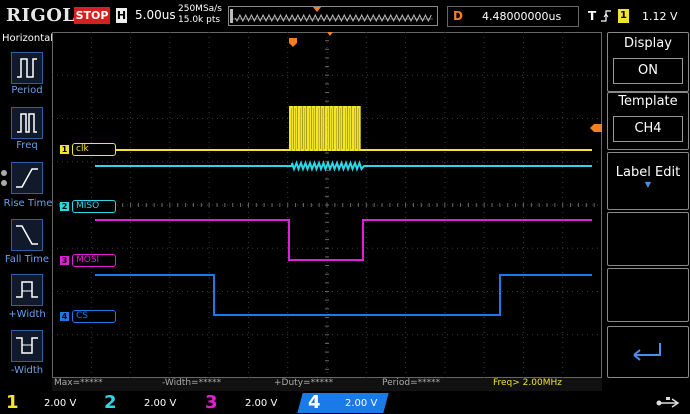  I want to click on display-title: Display, so click(648, 43).